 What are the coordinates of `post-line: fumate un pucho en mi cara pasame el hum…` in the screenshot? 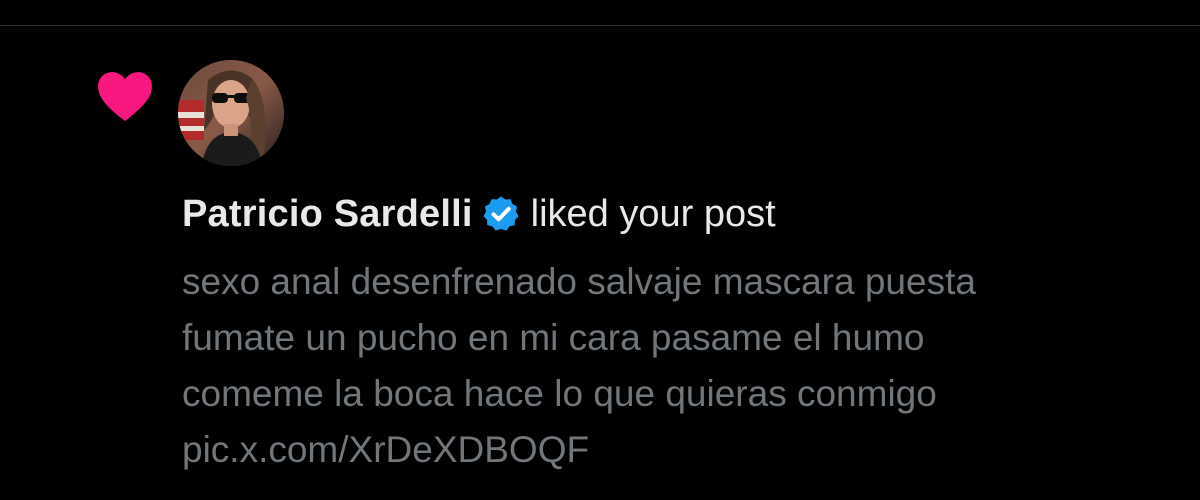 It's located at (553, 337).